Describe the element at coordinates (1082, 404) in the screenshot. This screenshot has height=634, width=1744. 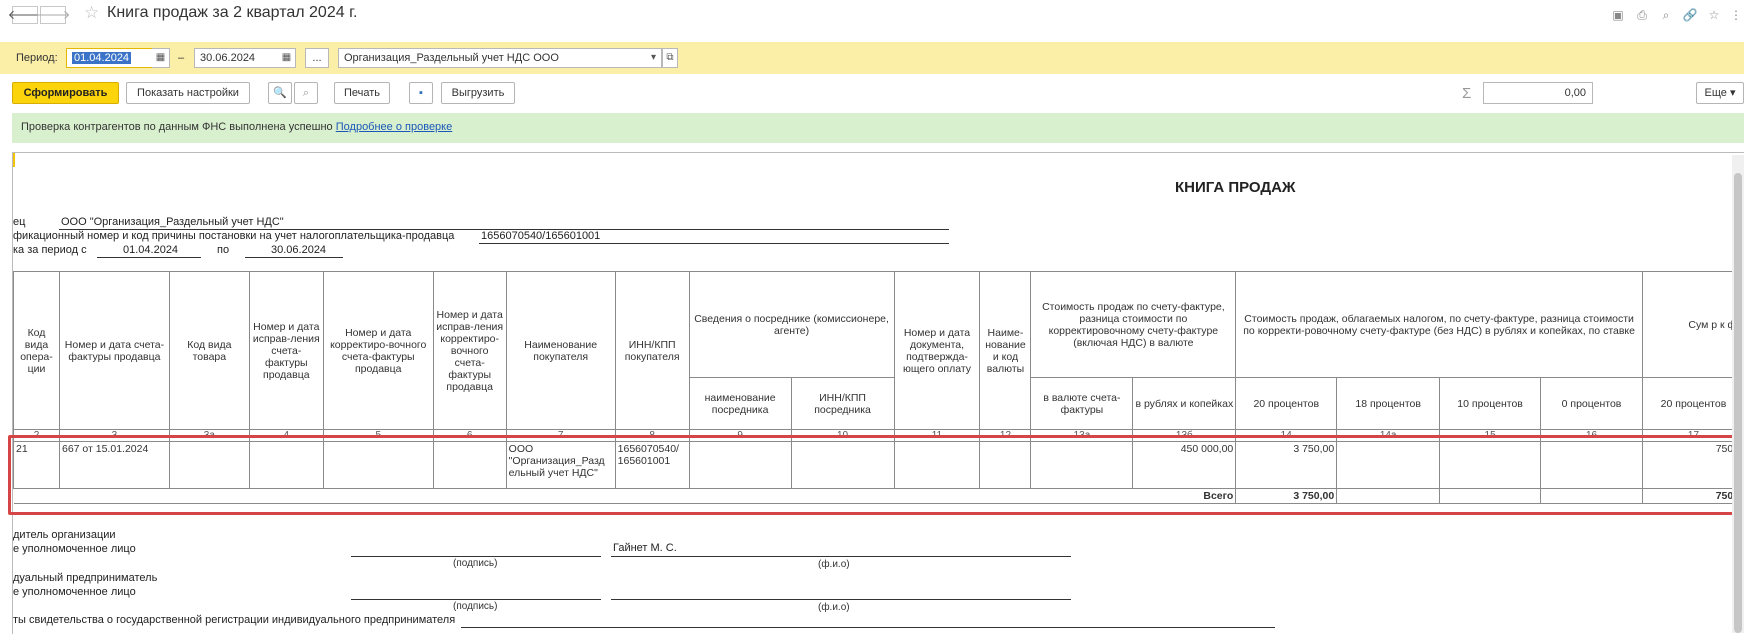
I see `col-currency-amount: в валюте счета-фактуры` at that location.